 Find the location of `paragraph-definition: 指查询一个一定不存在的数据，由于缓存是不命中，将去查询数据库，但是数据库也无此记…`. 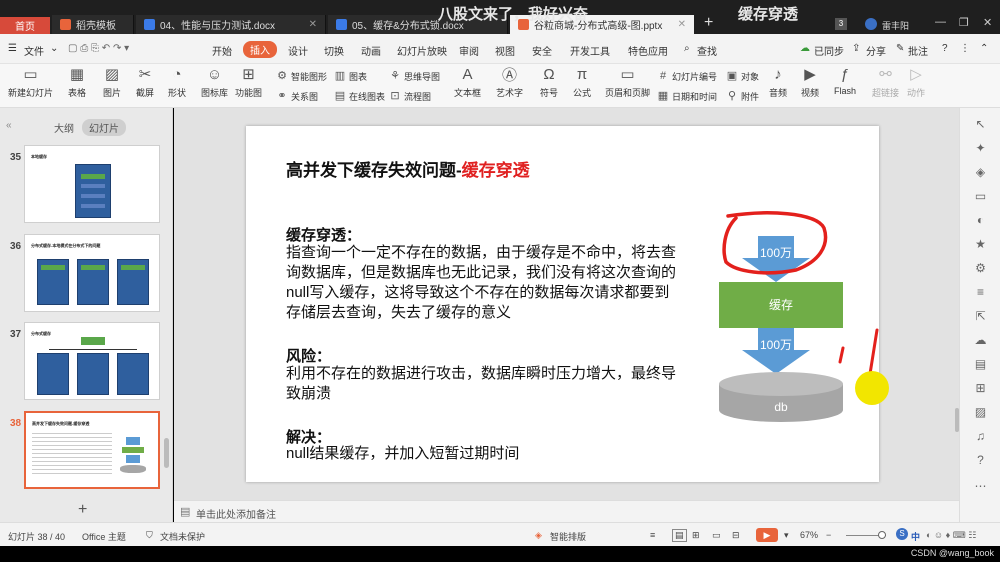

paragraph-definition: 指查询一个一定不存在的数据，由于缓存是不命中，将去查询数据库，但是数据库也无此记… is located at coordinates (482, 283).